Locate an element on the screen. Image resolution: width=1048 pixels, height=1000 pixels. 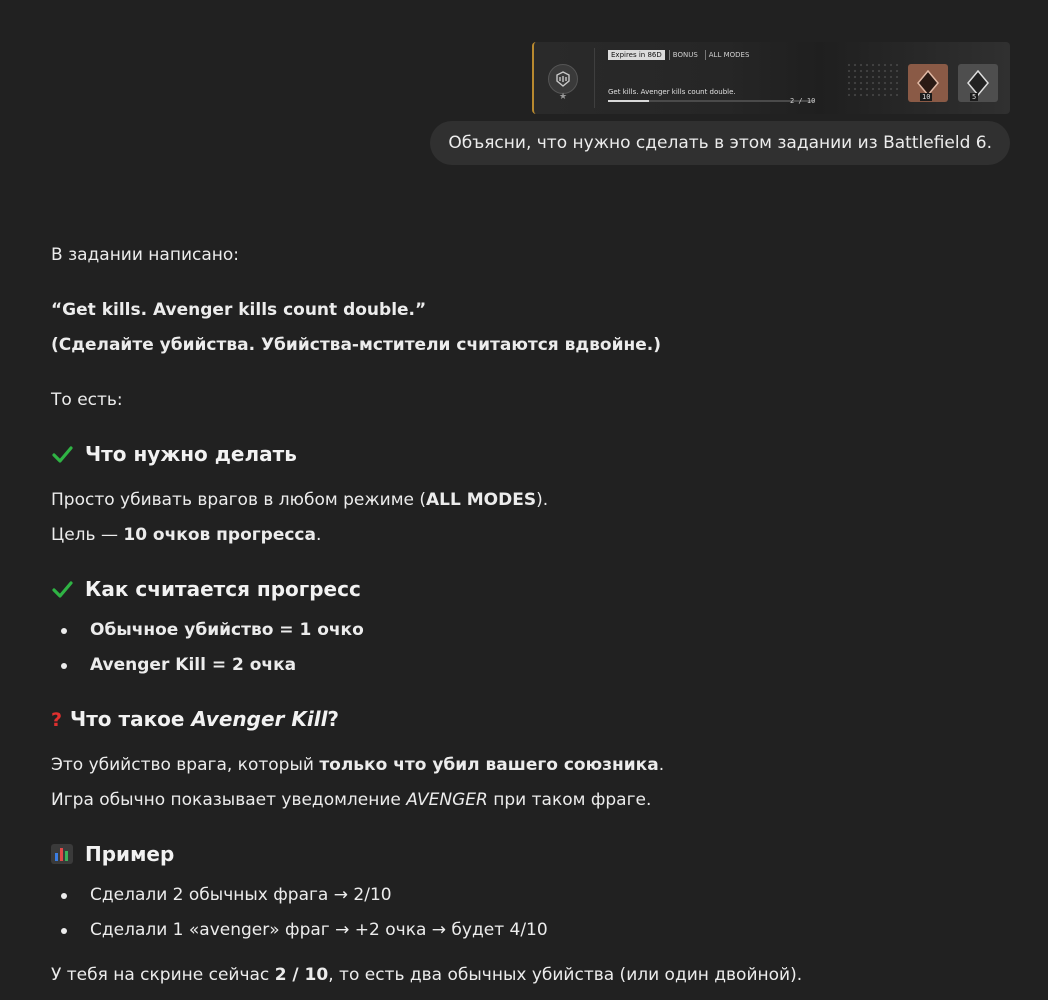
bar-chart-icon is located at coordinates (62, 854).